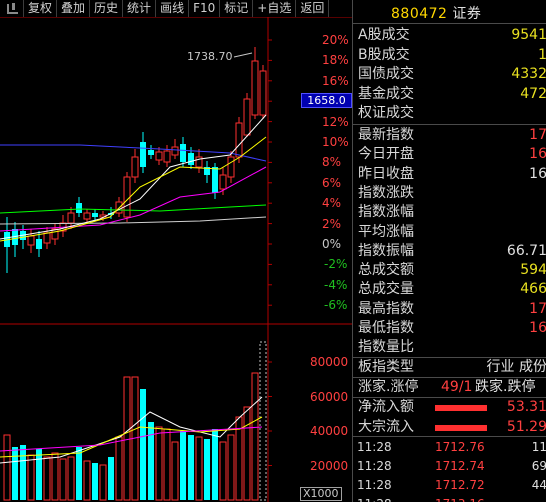  Describe the element at coordinates (384, 54) in the screenshot. I see `volume-stat-row-label: B股成交` at that location.